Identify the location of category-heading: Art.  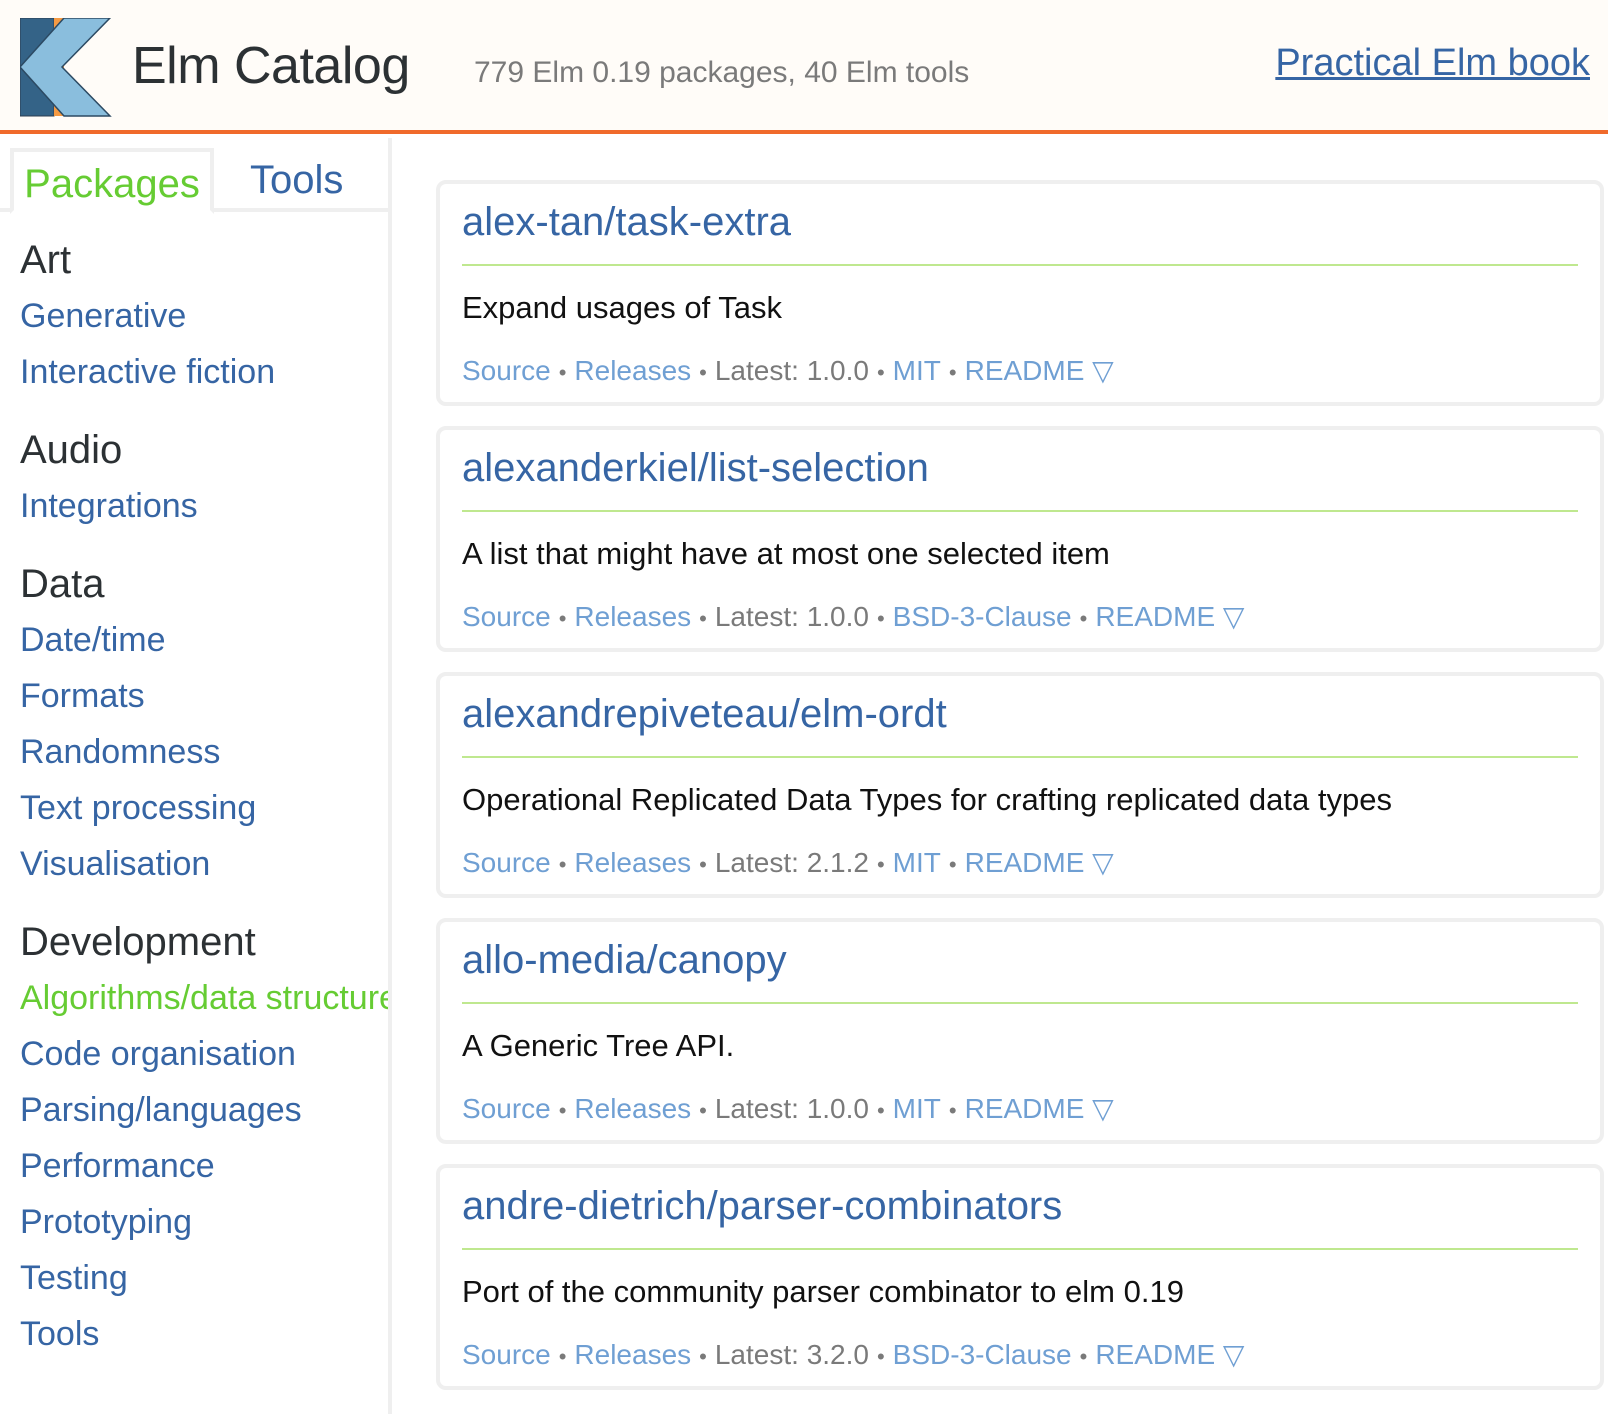
(46, 260).